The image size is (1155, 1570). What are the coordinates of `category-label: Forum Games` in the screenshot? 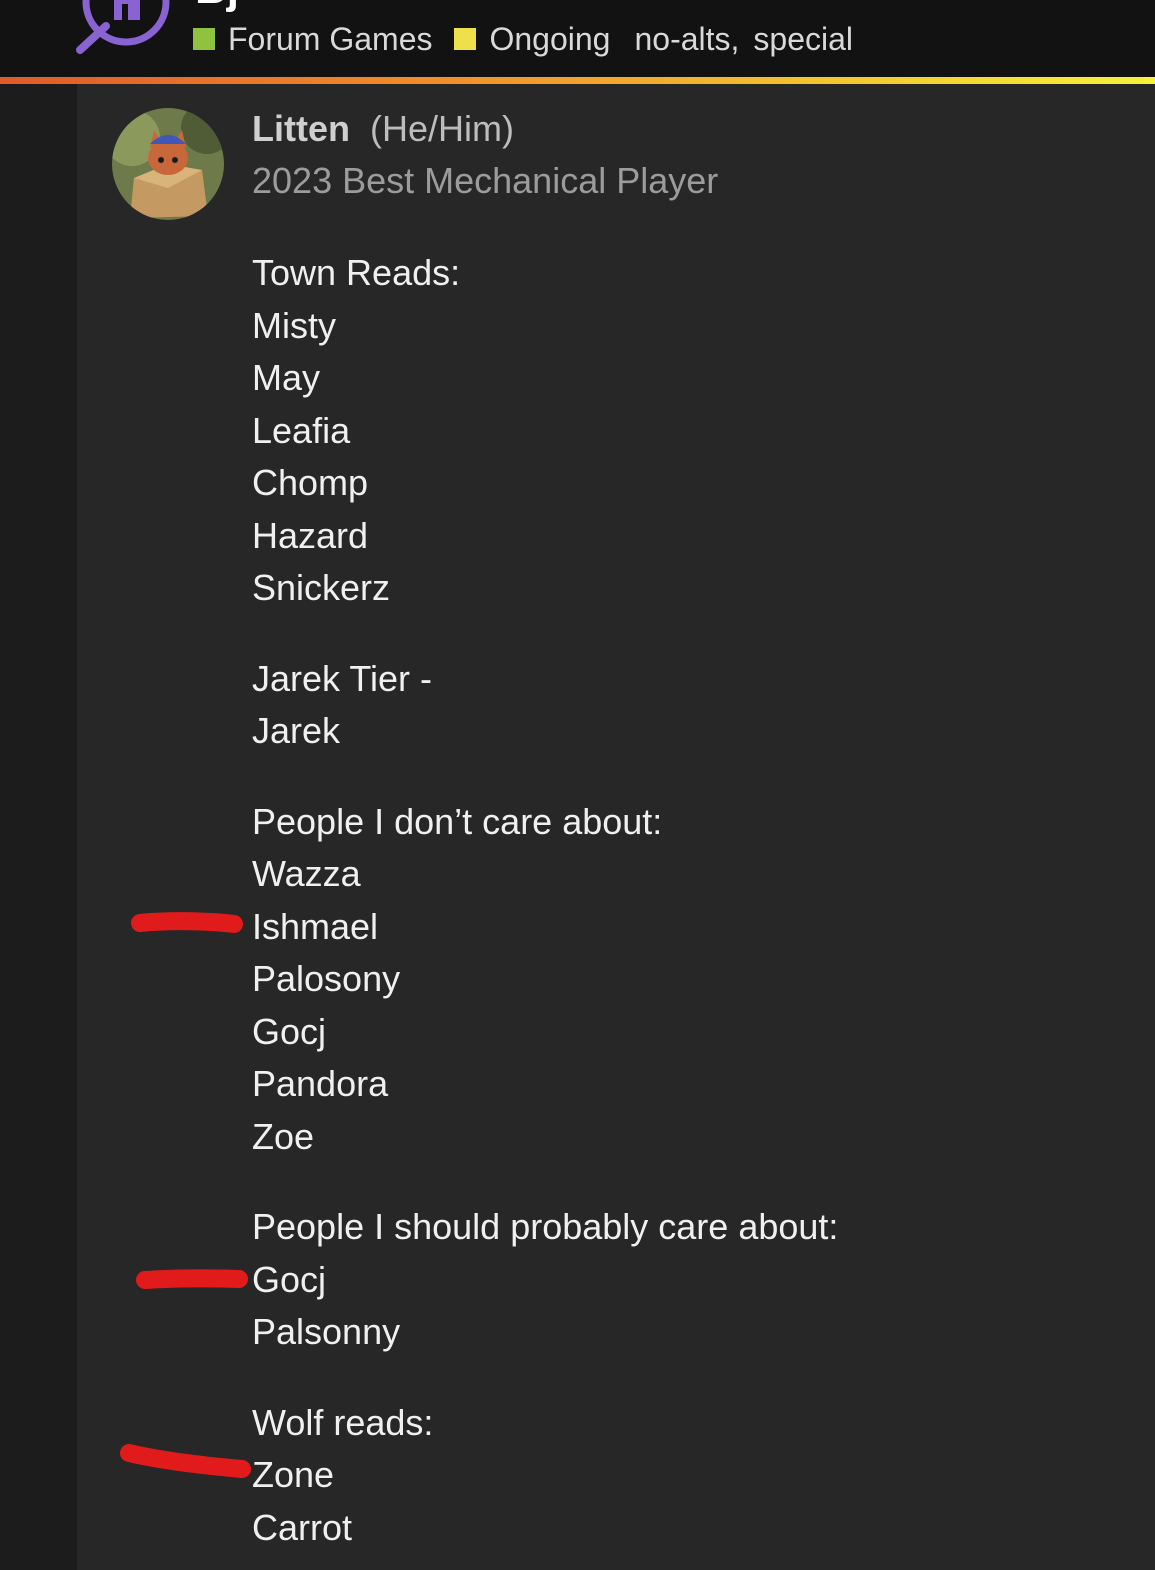 It's located at (330, 38).